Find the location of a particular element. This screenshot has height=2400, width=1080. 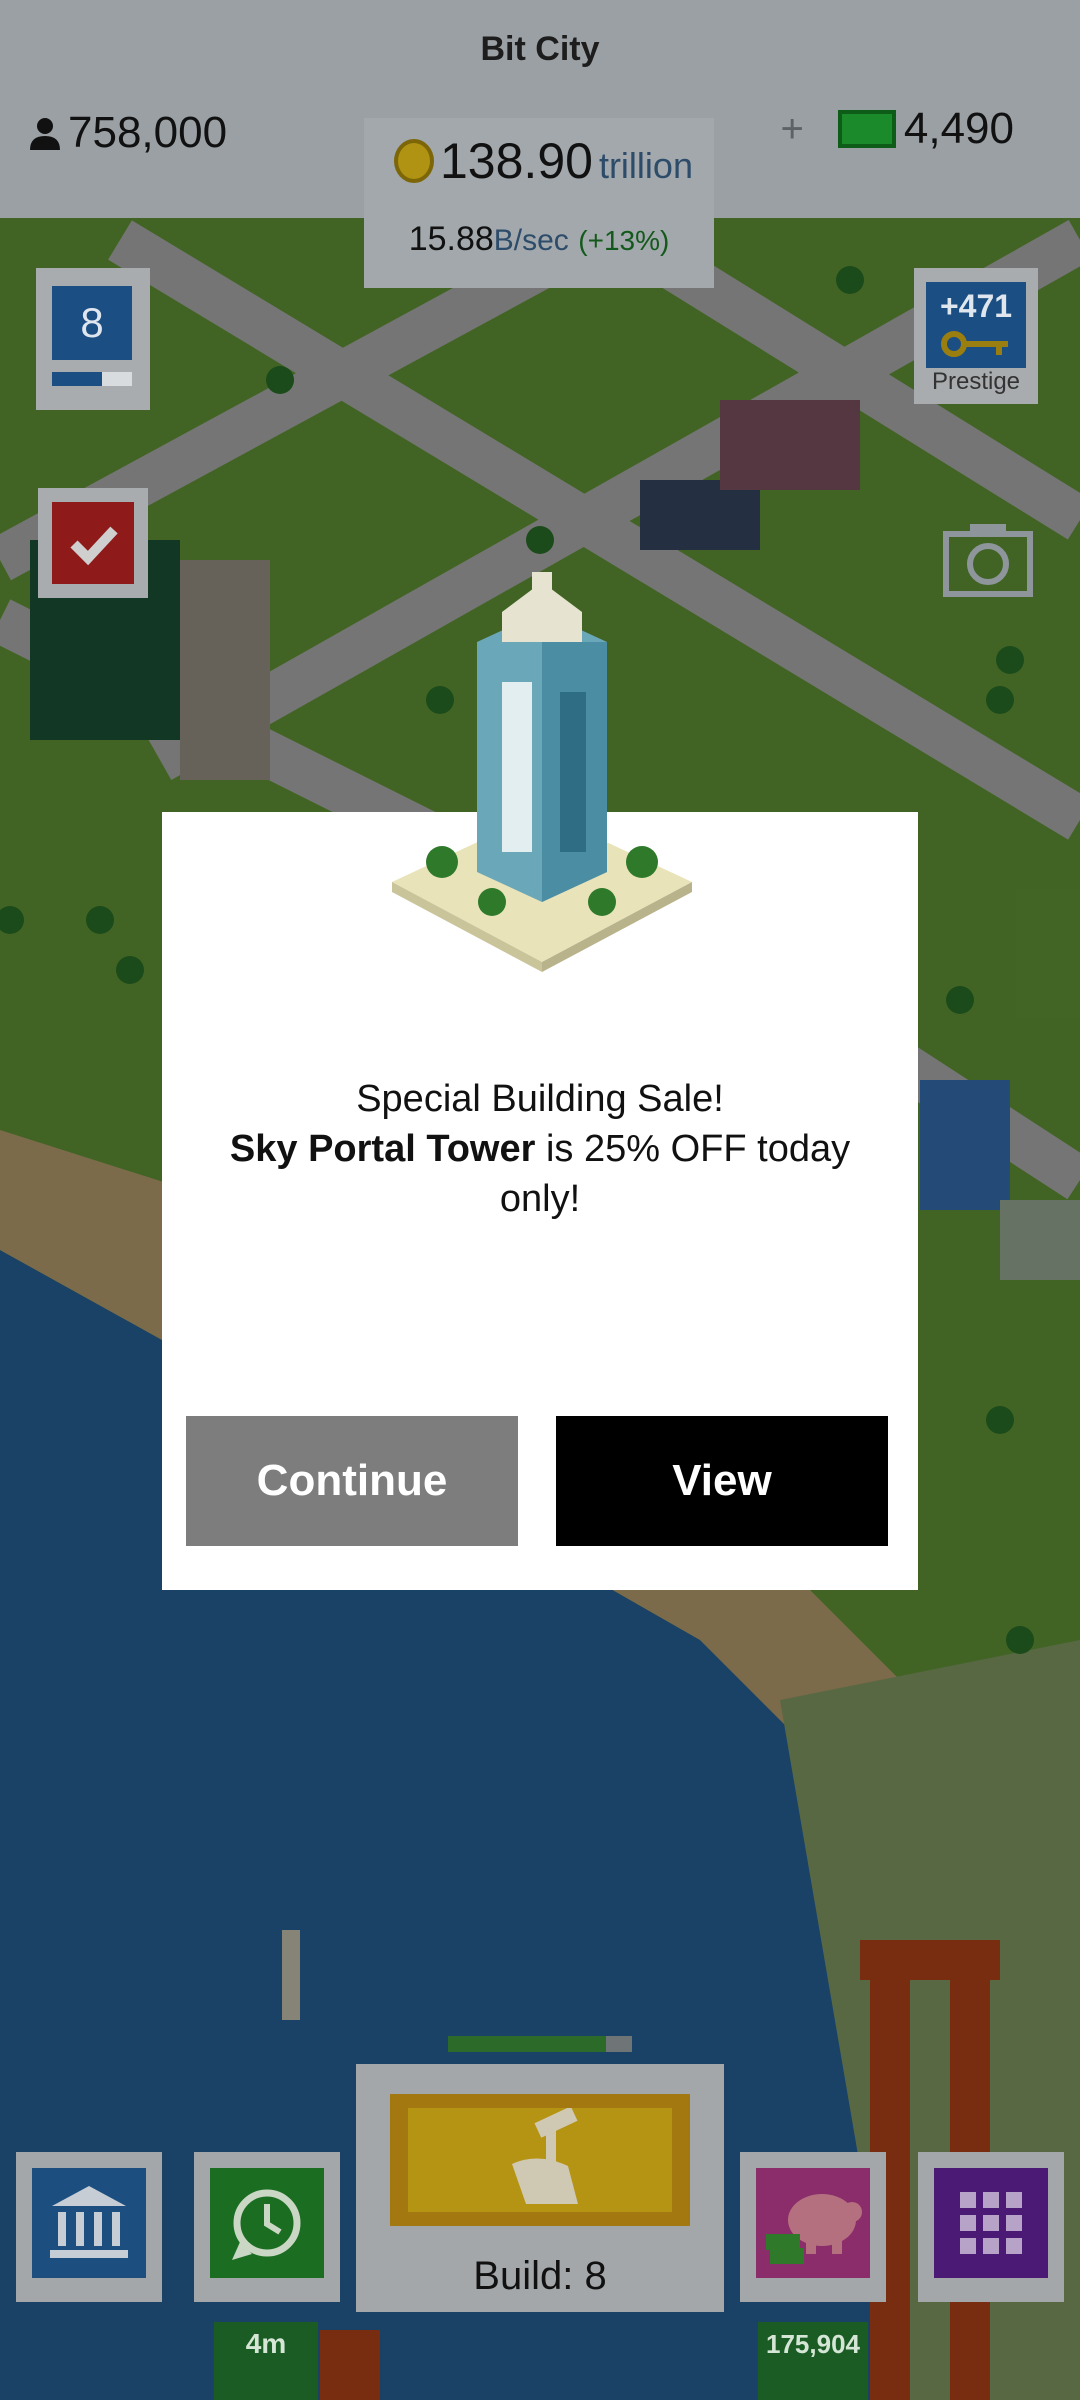

sale-detail-text: is 25% OFF today only! is located at coordinates (675, 1174).